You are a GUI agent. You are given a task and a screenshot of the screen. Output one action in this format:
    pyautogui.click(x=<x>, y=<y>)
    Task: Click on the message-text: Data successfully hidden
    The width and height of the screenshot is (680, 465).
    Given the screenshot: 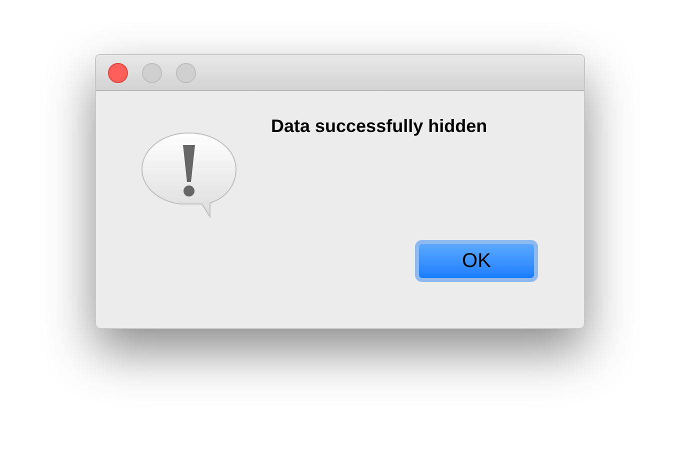 What is the action you would take?
    pyautogui.click(x=379, y=126)
    